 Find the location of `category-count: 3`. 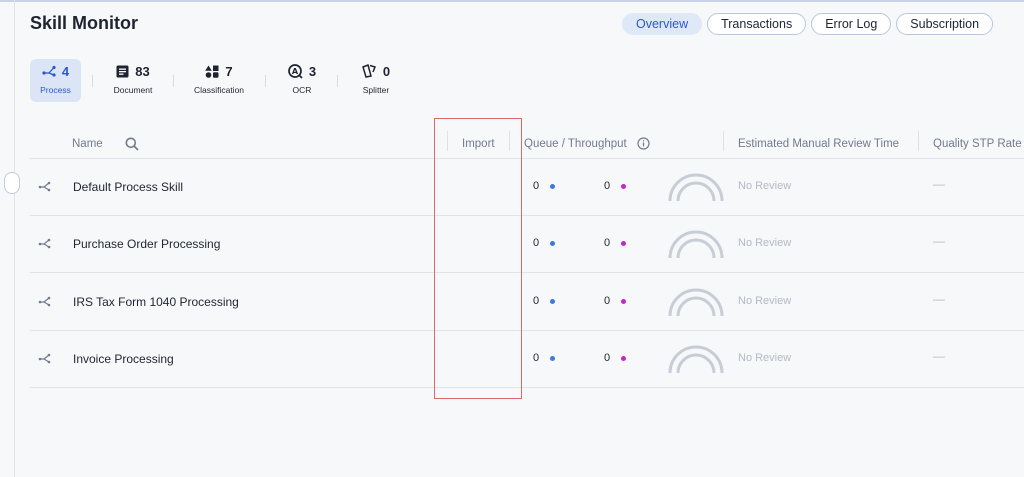

category-count: 3 is located at coordinates (312, 71).